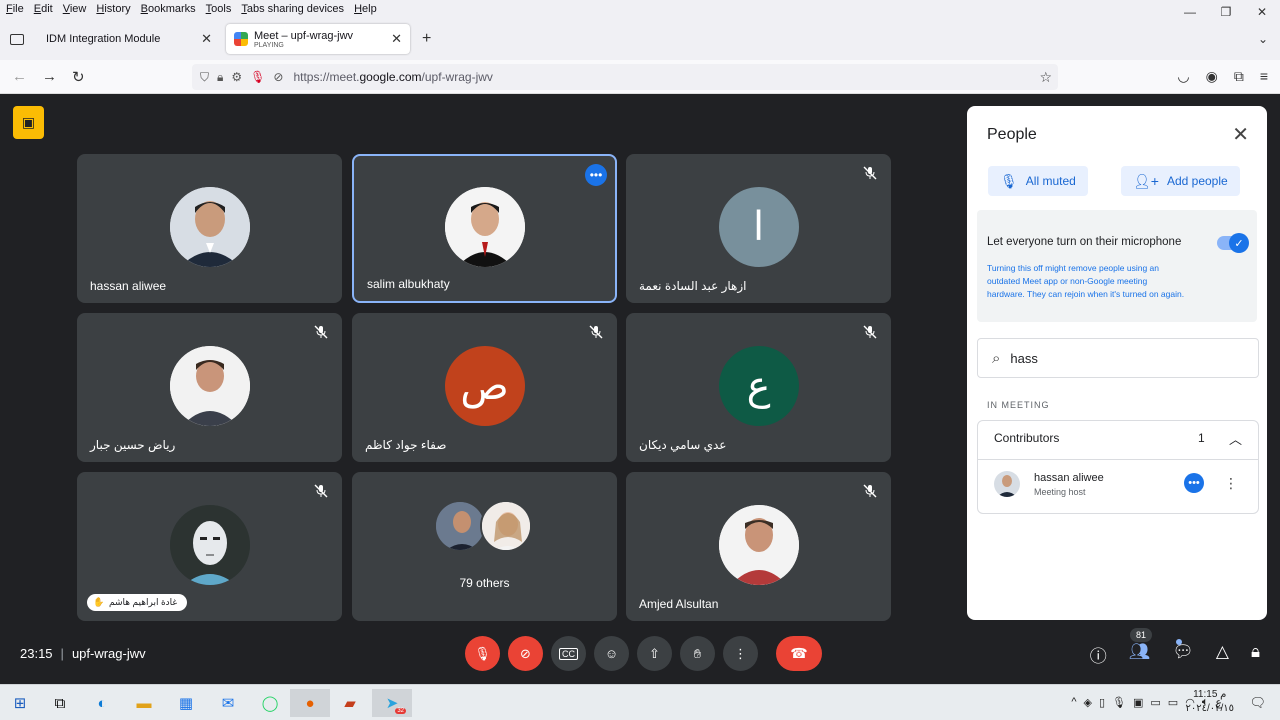  Describe the element at coordinates (78, 77) in the screenshot. I see `reload-icon: ↻` at that location.